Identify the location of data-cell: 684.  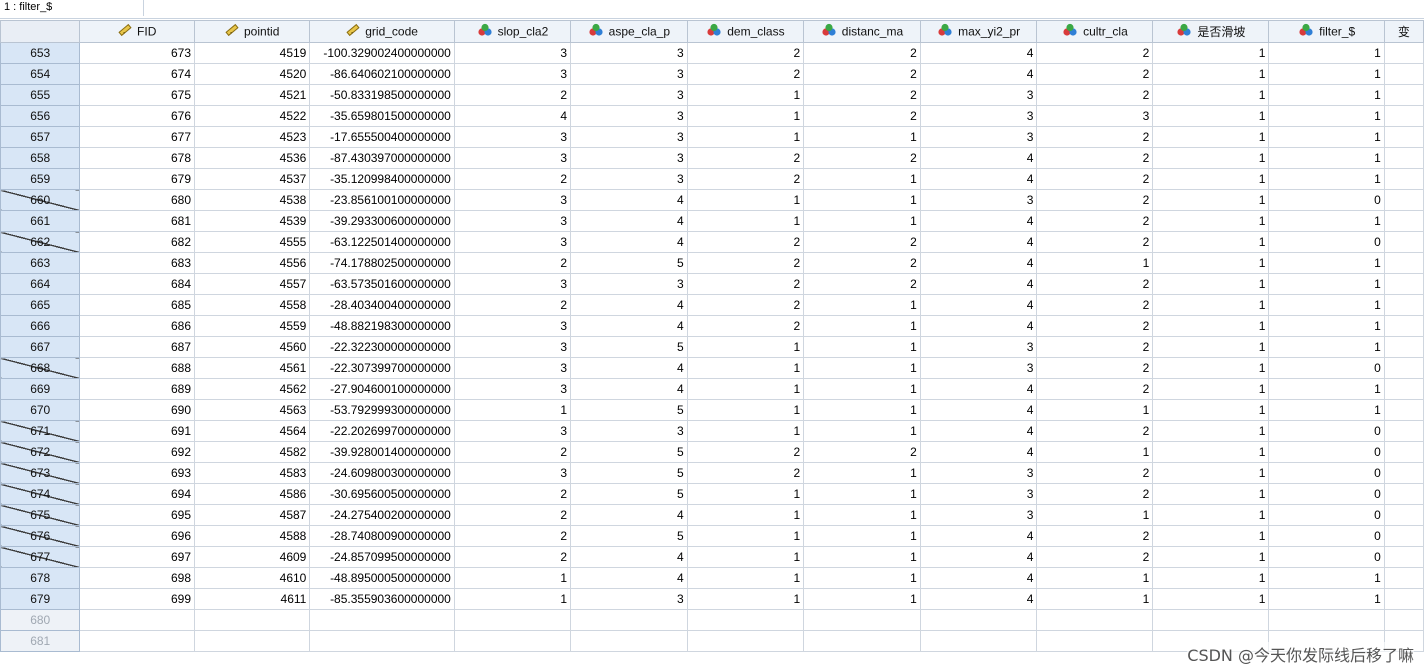
(137, 284).